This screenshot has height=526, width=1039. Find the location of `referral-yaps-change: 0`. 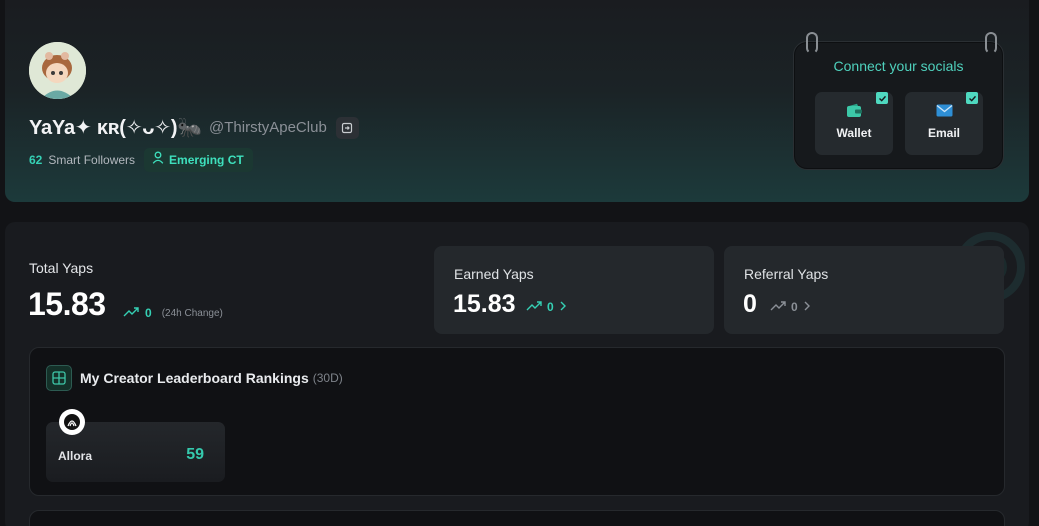

referral-yaps-change: 0 is located at coordinates (790, 307).